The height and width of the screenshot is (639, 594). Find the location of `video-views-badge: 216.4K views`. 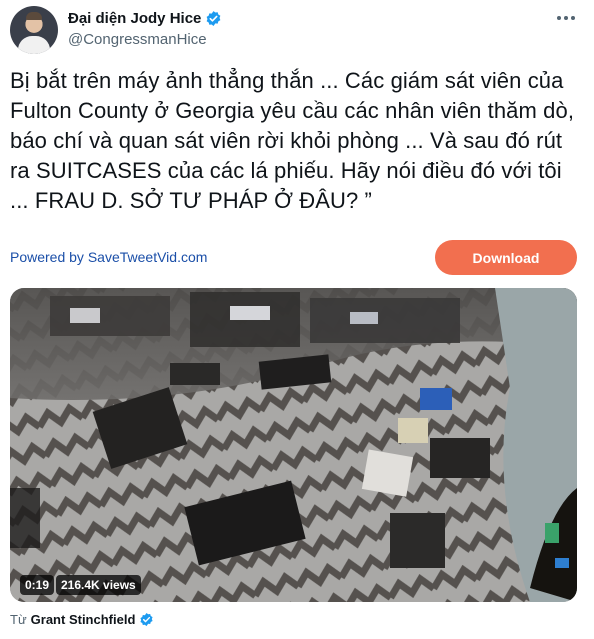

video-views-badge: 216.4K views is located at coordinates (98, 585).